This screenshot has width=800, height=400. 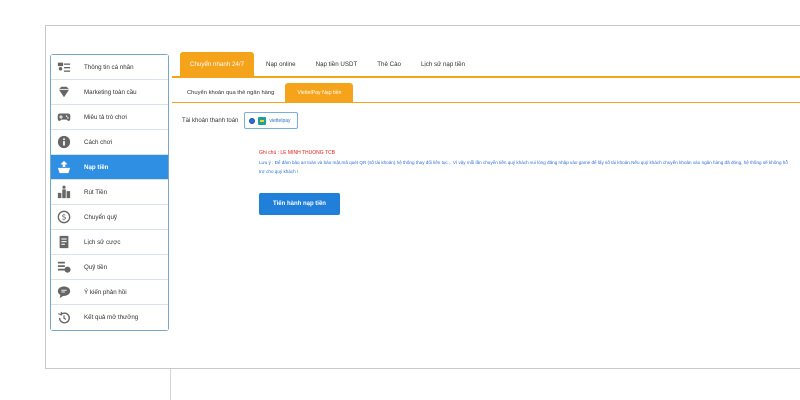 I want to click on sidebar-item-feedback: Ý kiến phản hồi, so click(x=109, y=292).